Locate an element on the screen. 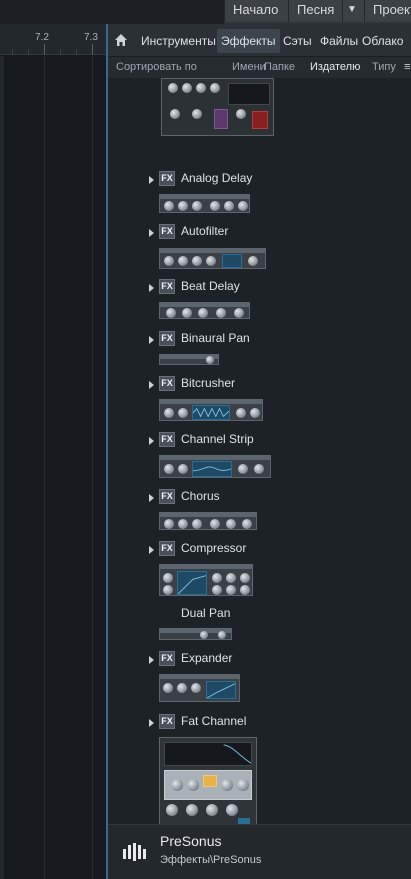 This screenshot has height=879, width=411. list-item: FX Channel Strip is located at coordinates (258, 441).